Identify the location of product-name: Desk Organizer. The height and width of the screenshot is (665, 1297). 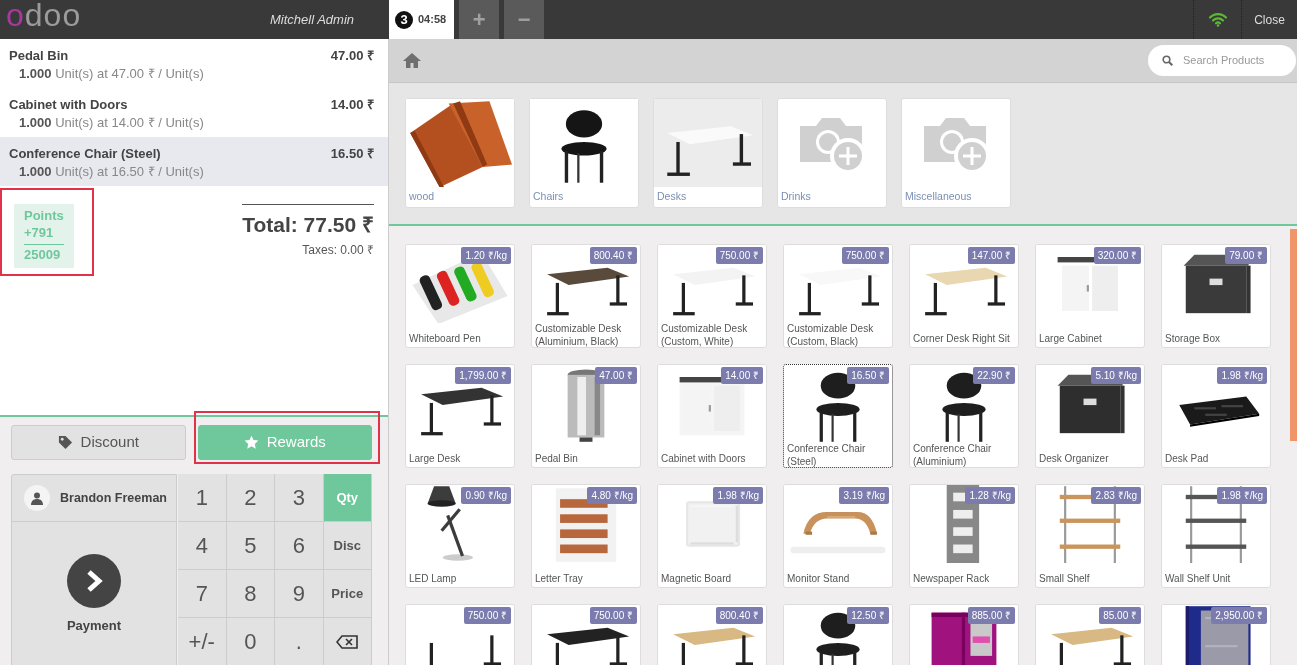
(1074, 459).